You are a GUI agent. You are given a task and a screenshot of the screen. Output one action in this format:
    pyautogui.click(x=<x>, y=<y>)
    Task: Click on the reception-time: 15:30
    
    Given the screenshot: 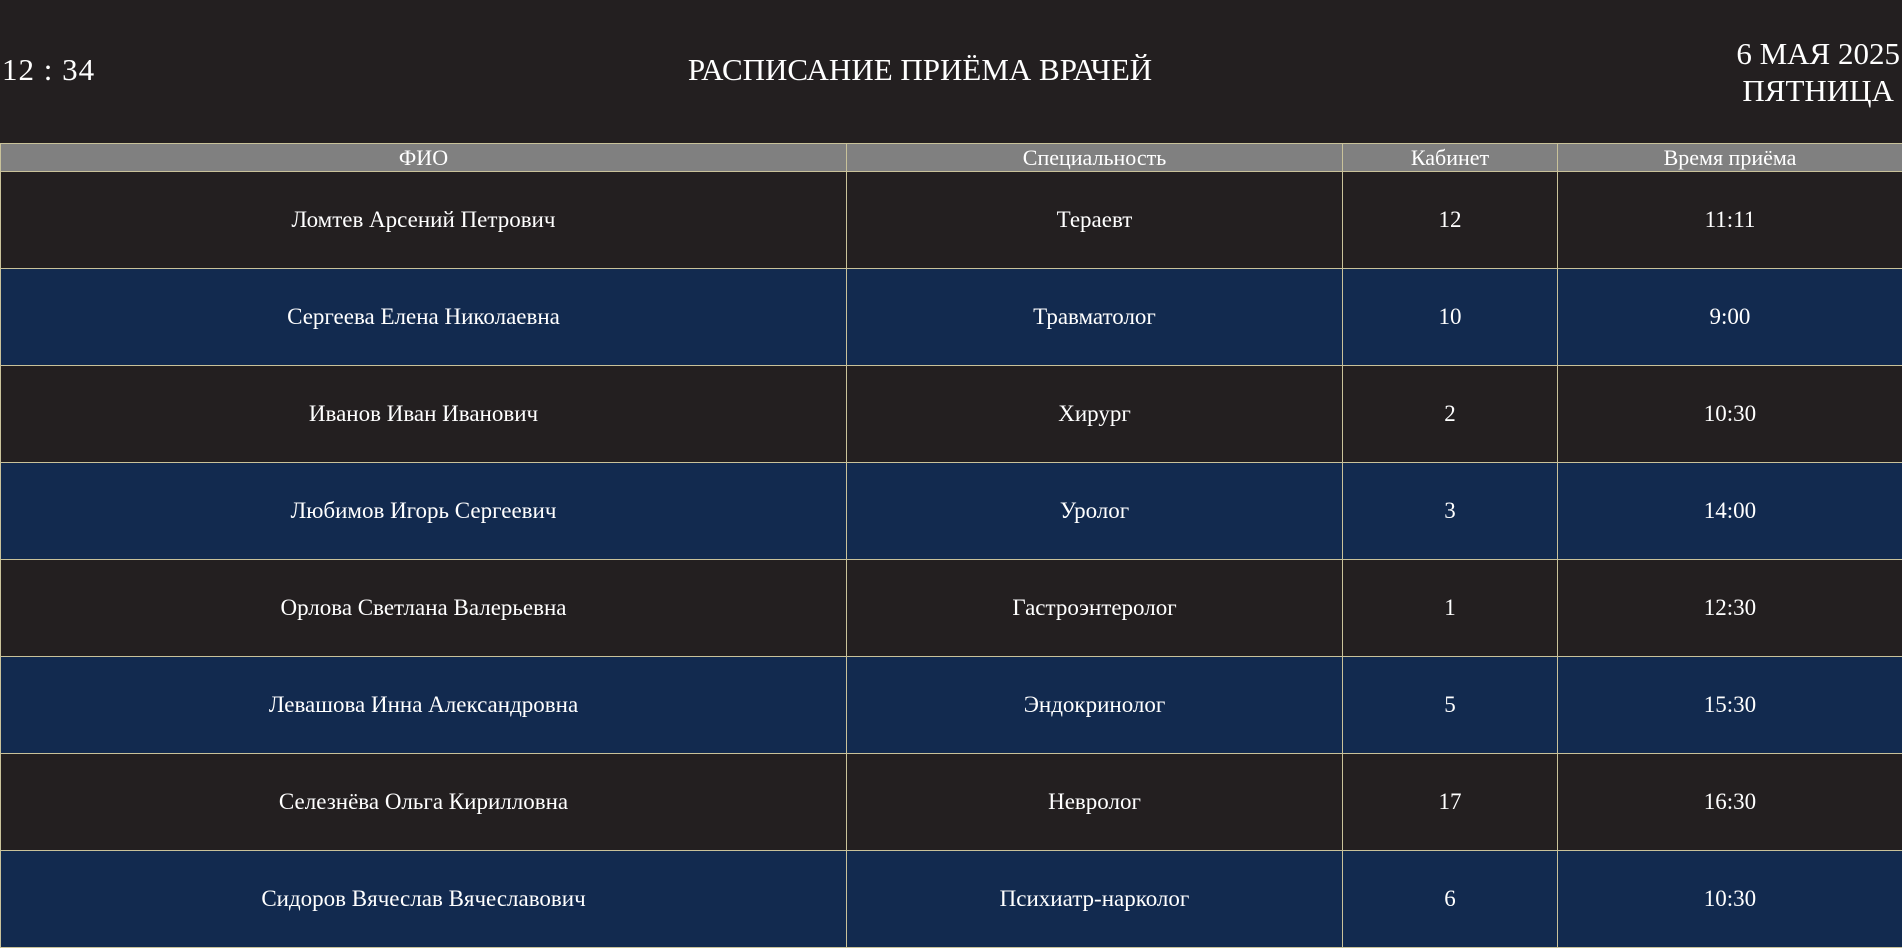 What is the action you would take?
    pyautogui.click(x=1730, y=705)
    